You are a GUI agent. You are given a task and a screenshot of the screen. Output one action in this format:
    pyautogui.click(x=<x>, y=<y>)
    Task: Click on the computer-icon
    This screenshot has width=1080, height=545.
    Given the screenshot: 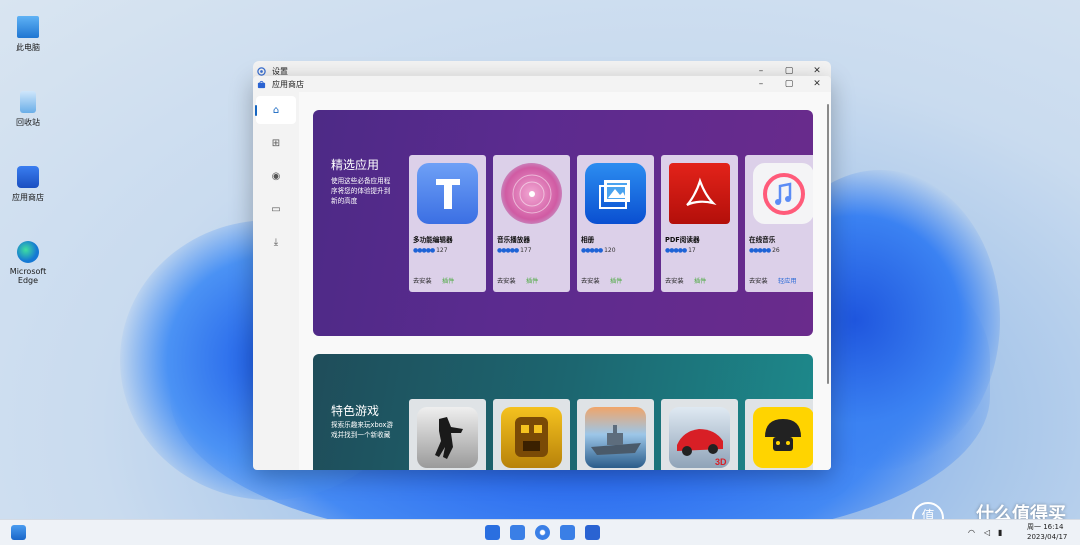 What is the action you would take?
    pyautogui.click(x=28, y=27)
    